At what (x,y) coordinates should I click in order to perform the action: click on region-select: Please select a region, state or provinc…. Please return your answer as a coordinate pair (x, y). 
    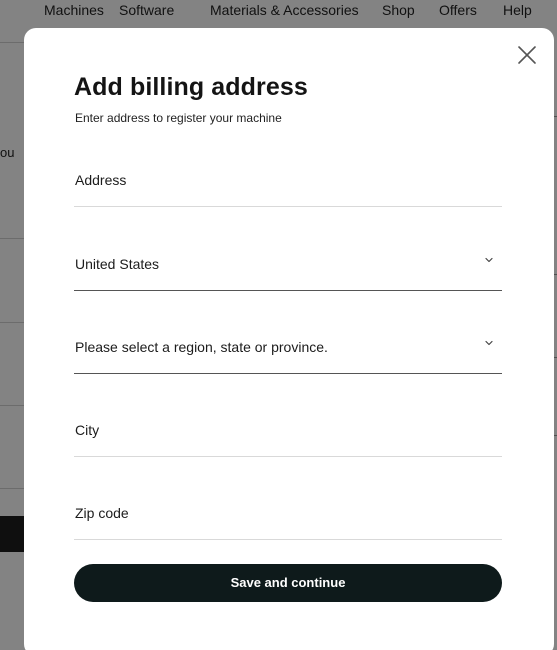
    Looking at the image, I should click on (288, 356).